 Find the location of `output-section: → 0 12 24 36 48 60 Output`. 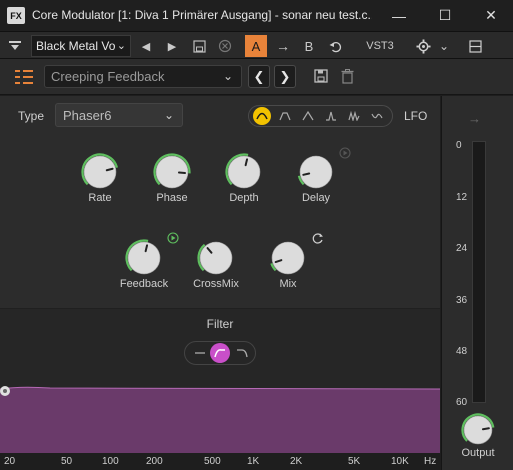

output-section: → 0 12 24 36 48 60 Output is located at coordinates (477, 283).